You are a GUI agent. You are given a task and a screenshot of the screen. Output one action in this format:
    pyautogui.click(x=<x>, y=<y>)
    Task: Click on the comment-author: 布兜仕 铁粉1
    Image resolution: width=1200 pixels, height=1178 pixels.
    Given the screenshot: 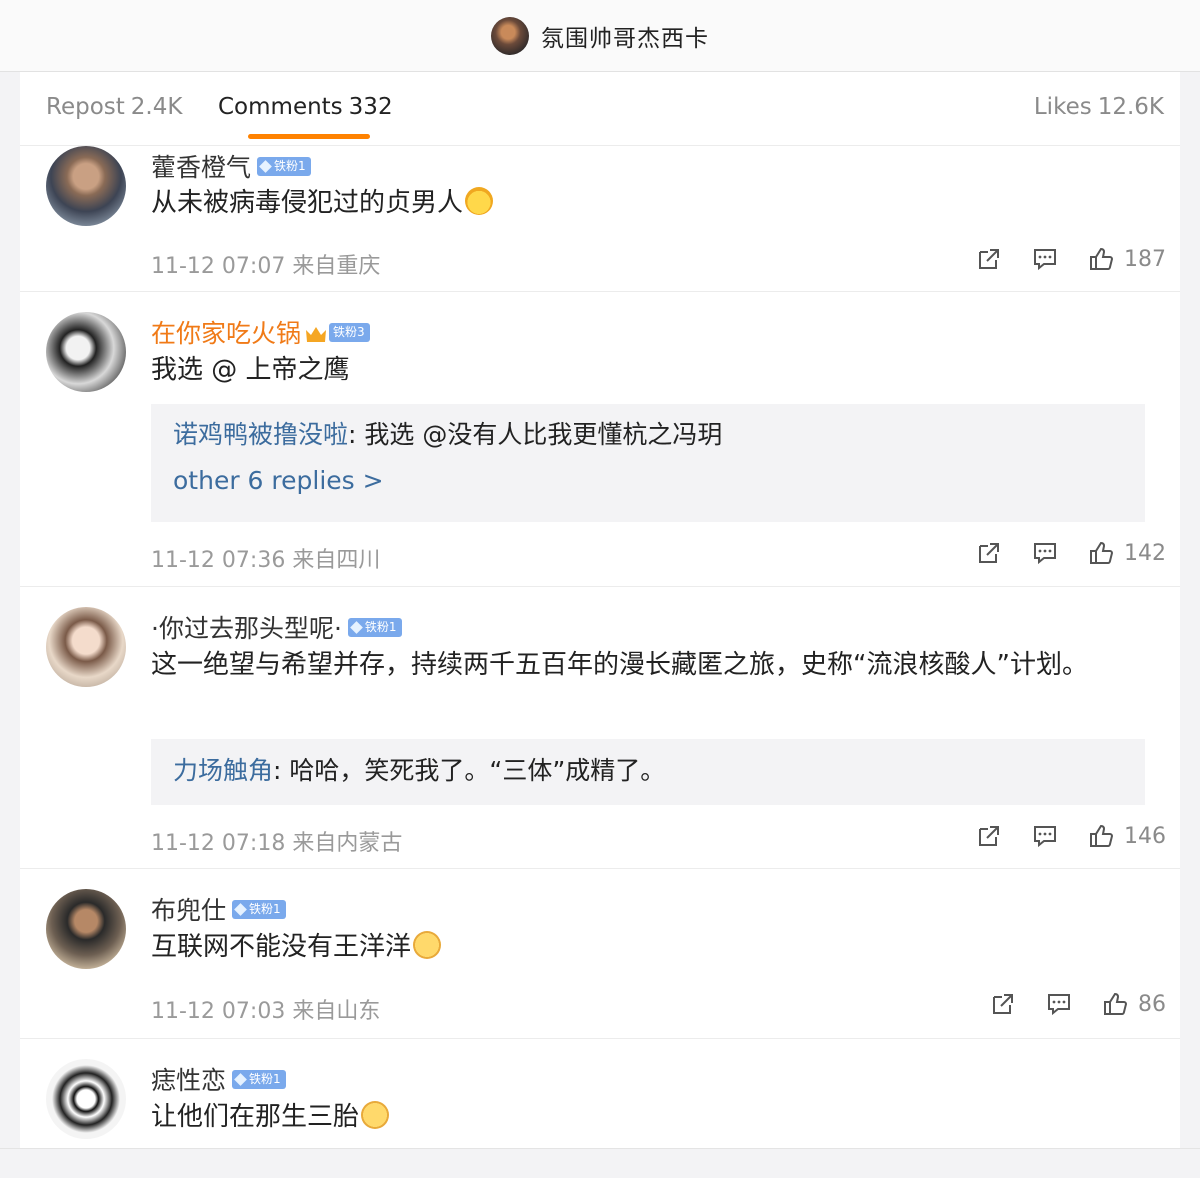 What is the action you would take?
    pyautogui.click(x=218, y=909)
    